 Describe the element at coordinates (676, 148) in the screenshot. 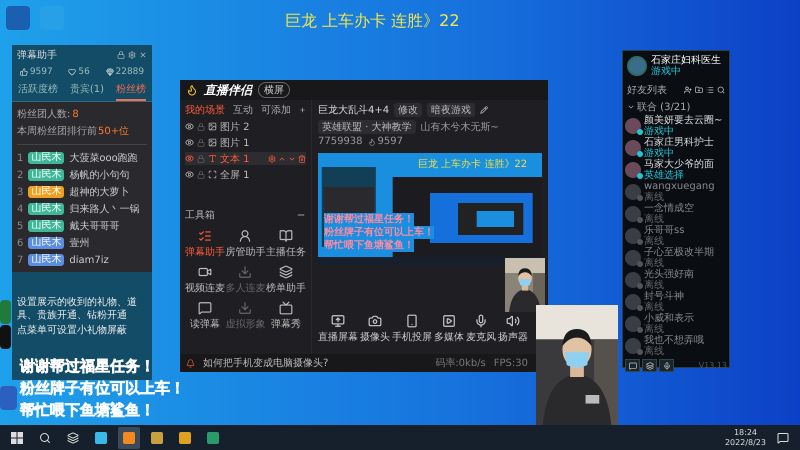

I see `friend-item: 石家庄男科护士 游戏中` at that location.